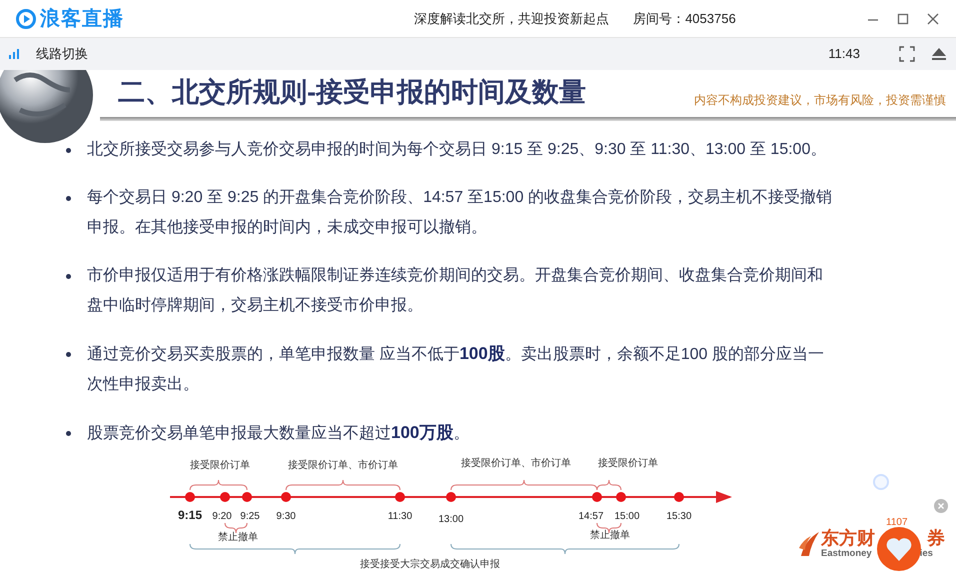 The width and height of the screenshot is (956, 585). I want to click on block-trade-label: 接受接受大宗交易成交确认申报, so click(430, 564).